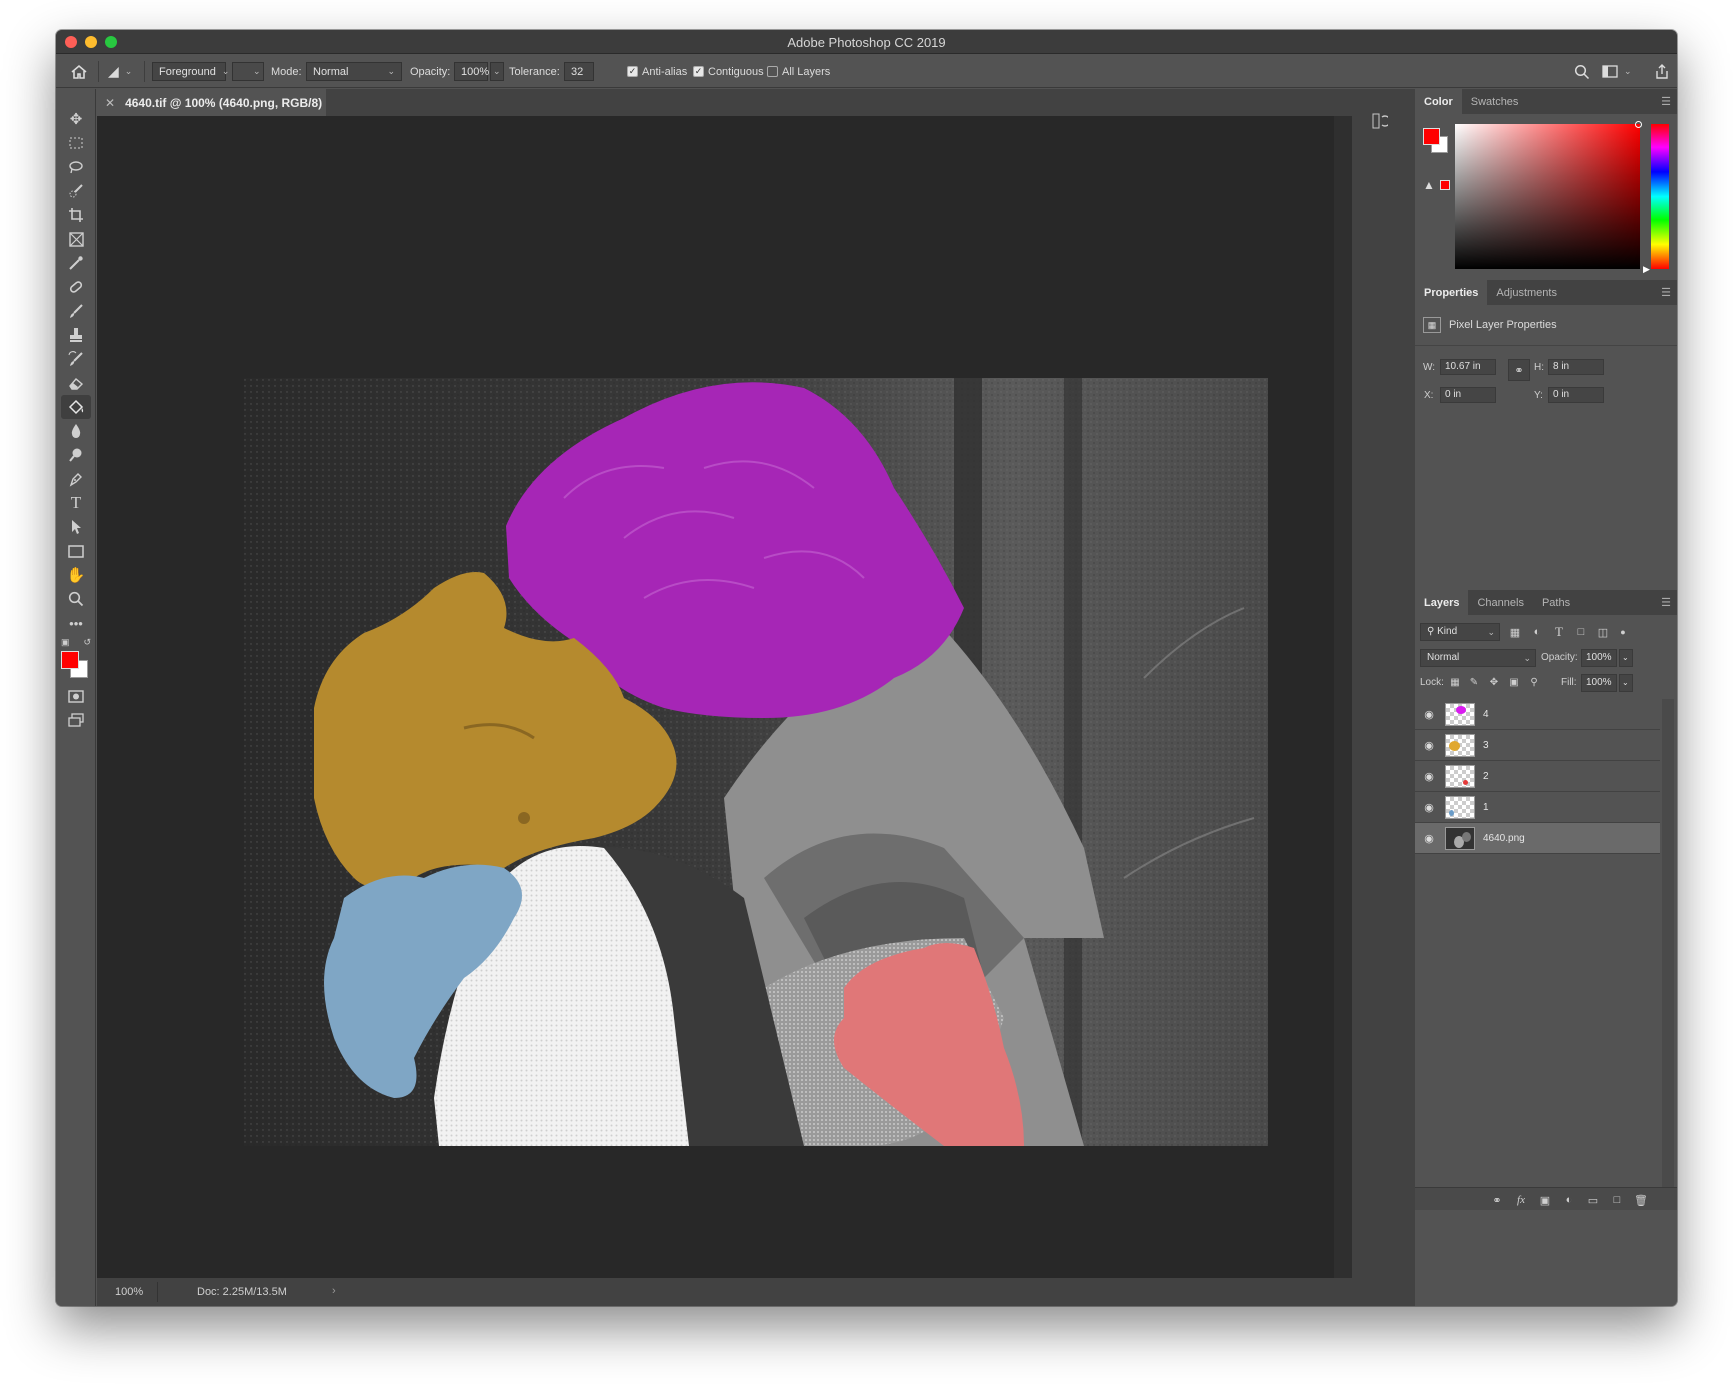 This screenshot has width=1733, height=1387. What do you see at coordinates (76, 383) in the screenshot?
I see `eraser-icon` at bounding box center [76, 383].